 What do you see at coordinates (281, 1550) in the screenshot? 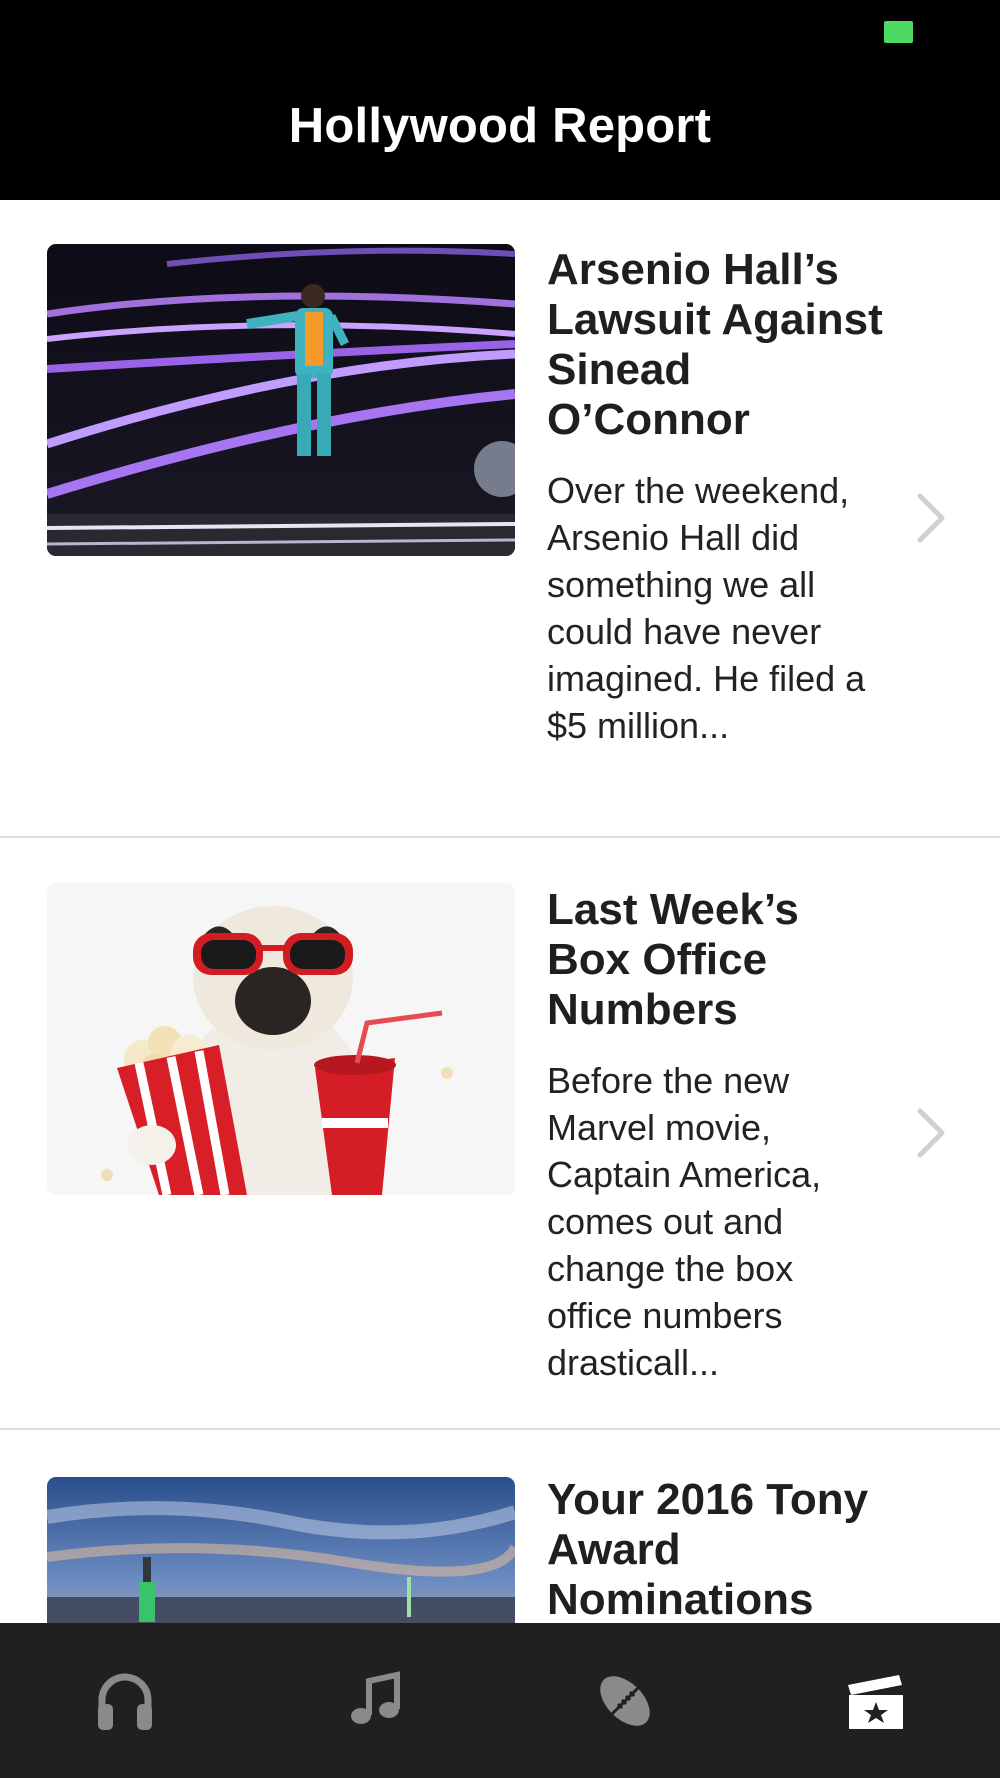
I see `city-skyline-photo` at bounding box center [281, 1550].